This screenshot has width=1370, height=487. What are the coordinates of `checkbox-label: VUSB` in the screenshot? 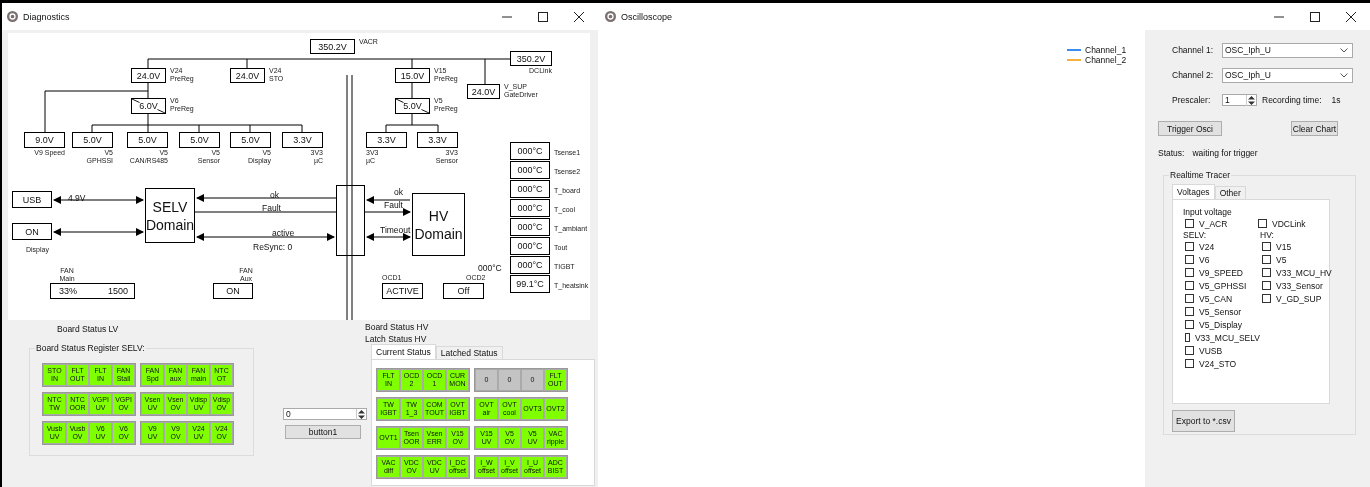 It's located at (1211, 350).